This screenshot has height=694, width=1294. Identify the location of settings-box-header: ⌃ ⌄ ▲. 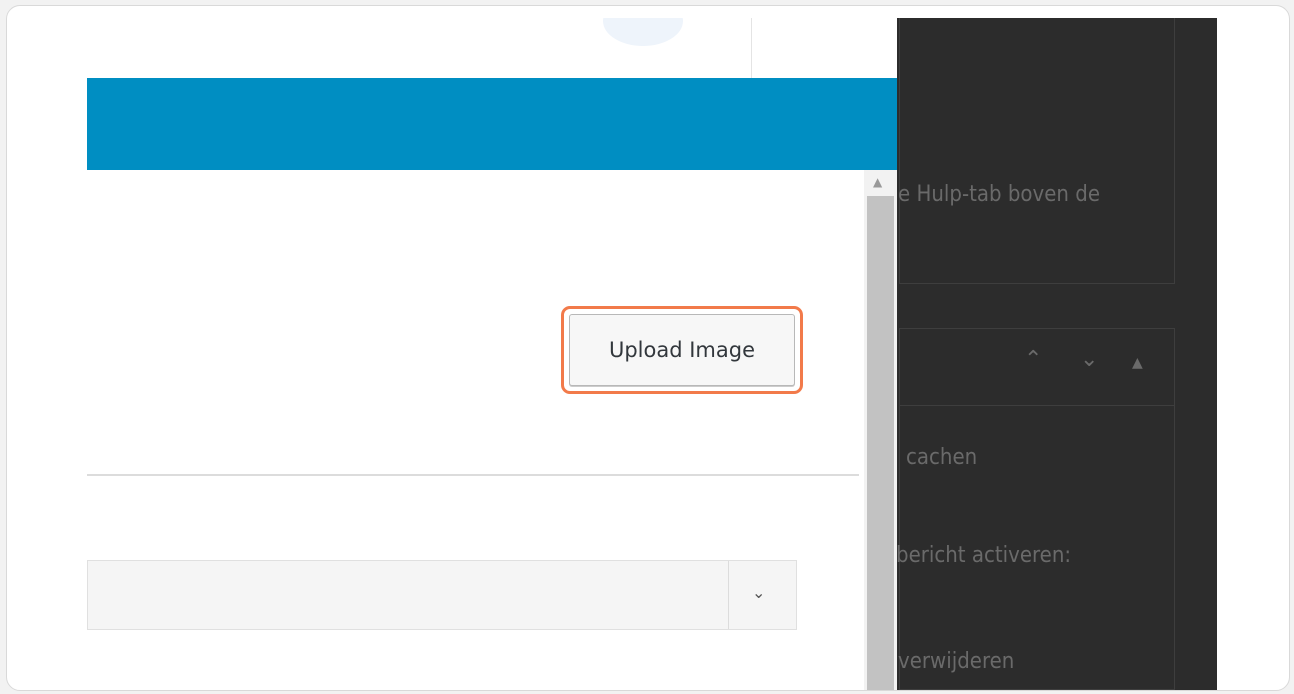
(1037, 367).